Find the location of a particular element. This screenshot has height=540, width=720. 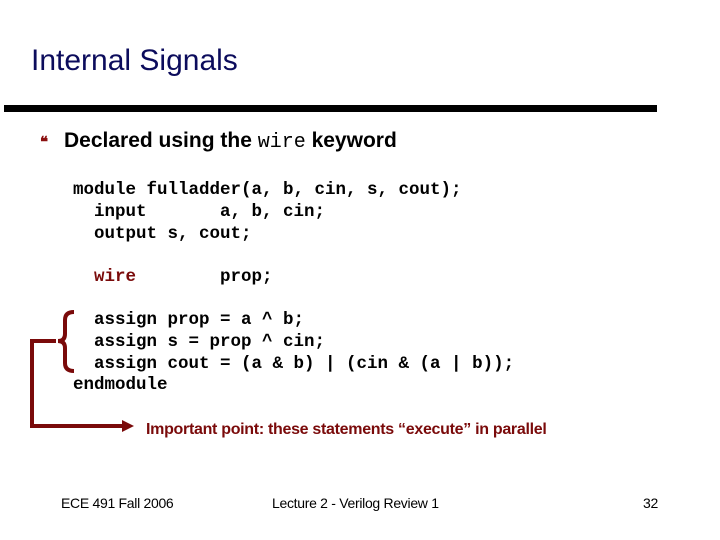

code-line-input: input a, b, cin; is located at coordinates (199, 212).